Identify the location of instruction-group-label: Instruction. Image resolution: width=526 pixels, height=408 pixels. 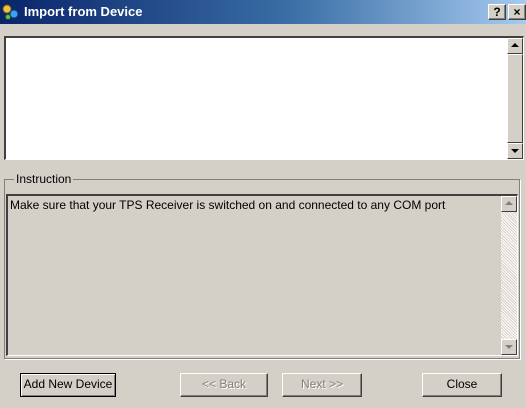
(44, 179).